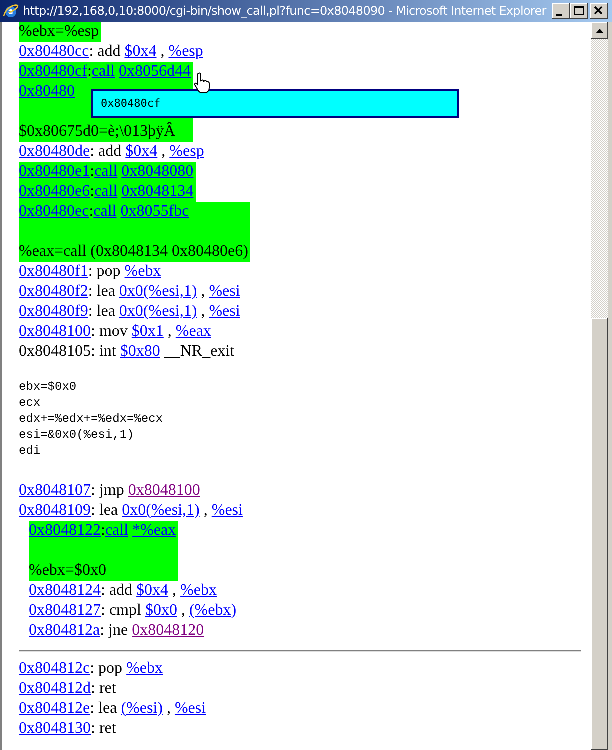  I want to click on code-link: 0x8055fbc, so click(155, 211).